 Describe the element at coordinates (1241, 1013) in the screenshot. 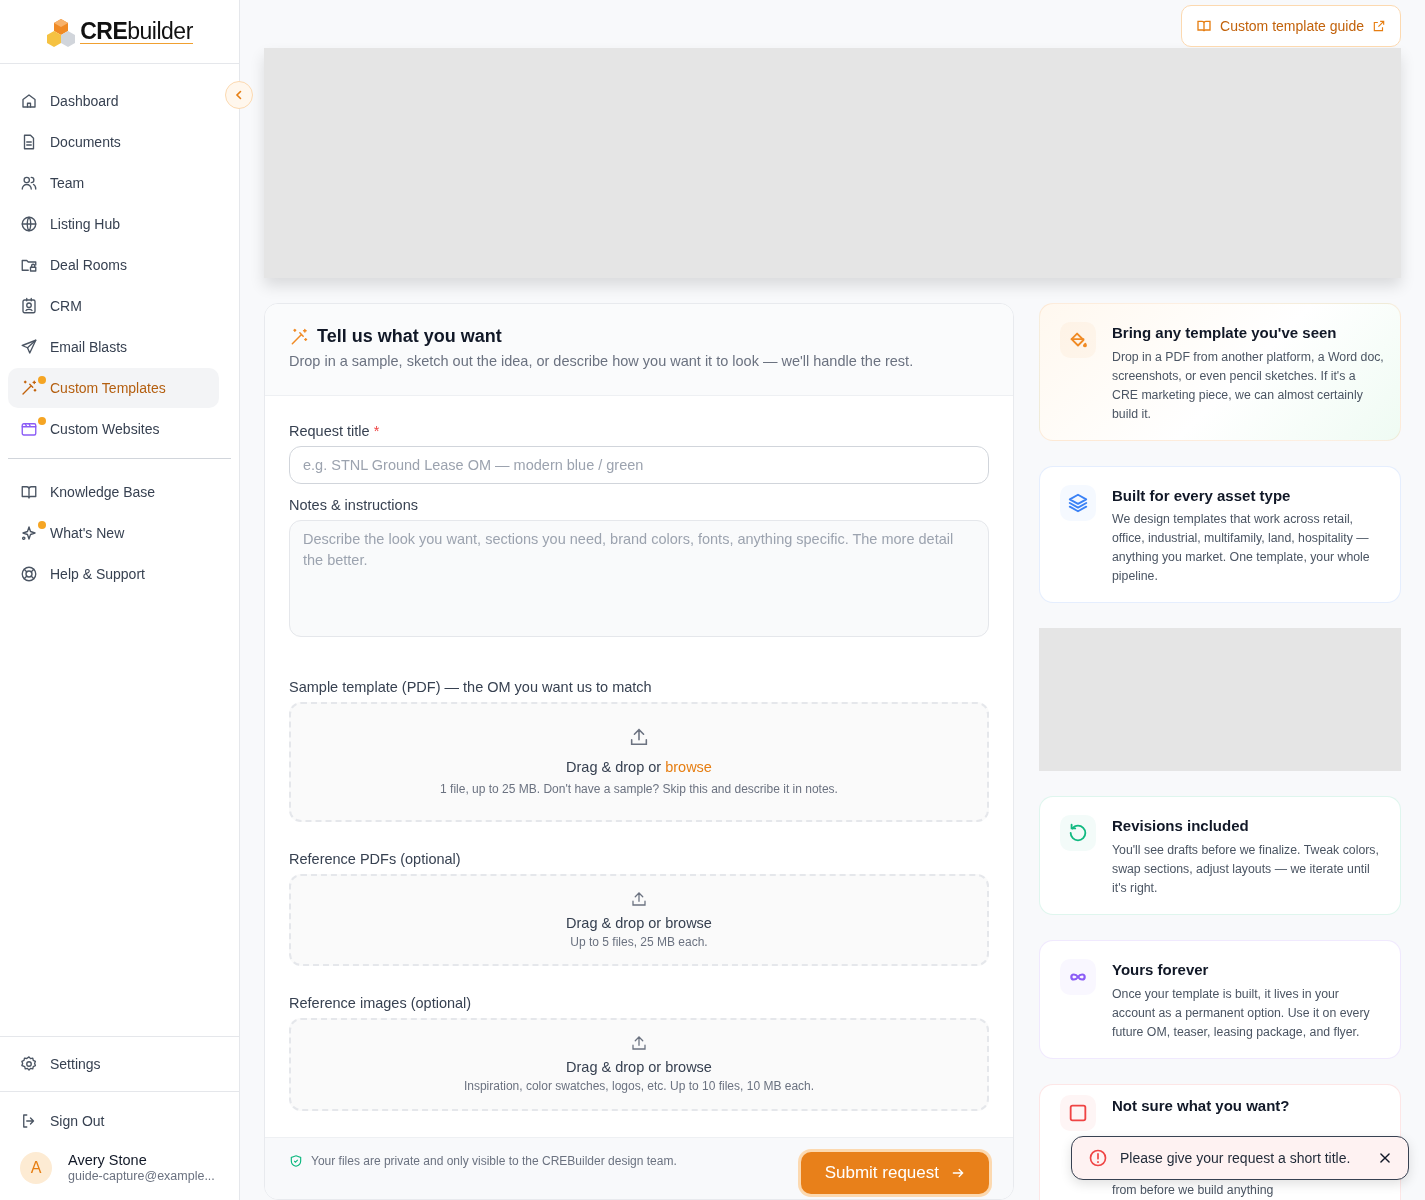

I see `card-text: Once your template is built, it lives in your account as a permanent option. Use it on every future OM, teaser, leasing package, and flyer.` at that location.